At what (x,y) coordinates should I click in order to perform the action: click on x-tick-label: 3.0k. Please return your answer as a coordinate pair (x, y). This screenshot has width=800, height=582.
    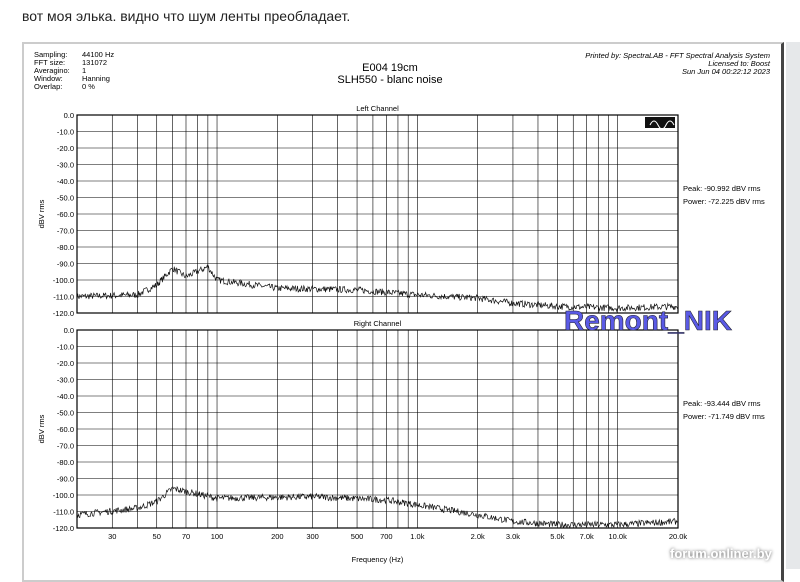
    Looking at the image, I should click on (513, 536).